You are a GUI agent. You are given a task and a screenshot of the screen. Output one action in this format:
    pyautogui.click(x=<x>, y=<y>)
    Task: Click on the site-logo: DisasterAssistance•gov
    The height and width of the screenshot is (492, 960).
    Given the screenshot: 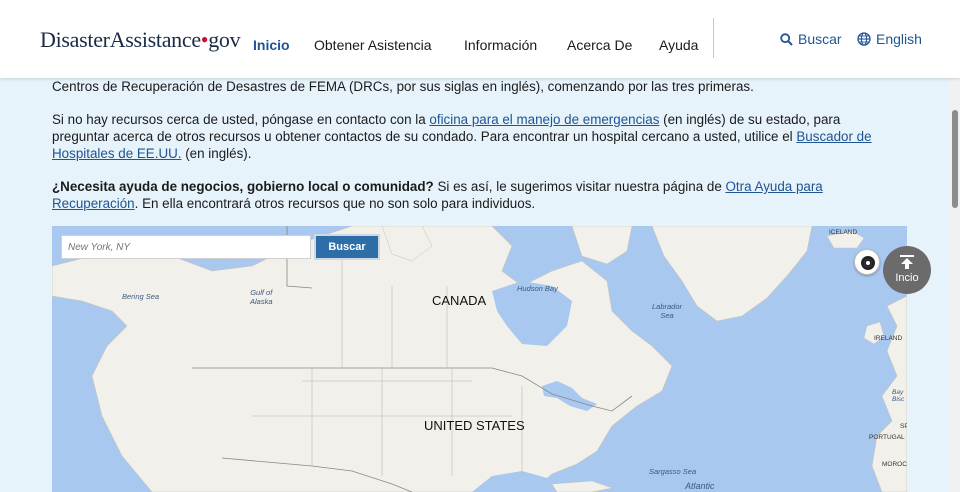 What is the action you would take?
    pyautogui.click(x=140, y=40)
    